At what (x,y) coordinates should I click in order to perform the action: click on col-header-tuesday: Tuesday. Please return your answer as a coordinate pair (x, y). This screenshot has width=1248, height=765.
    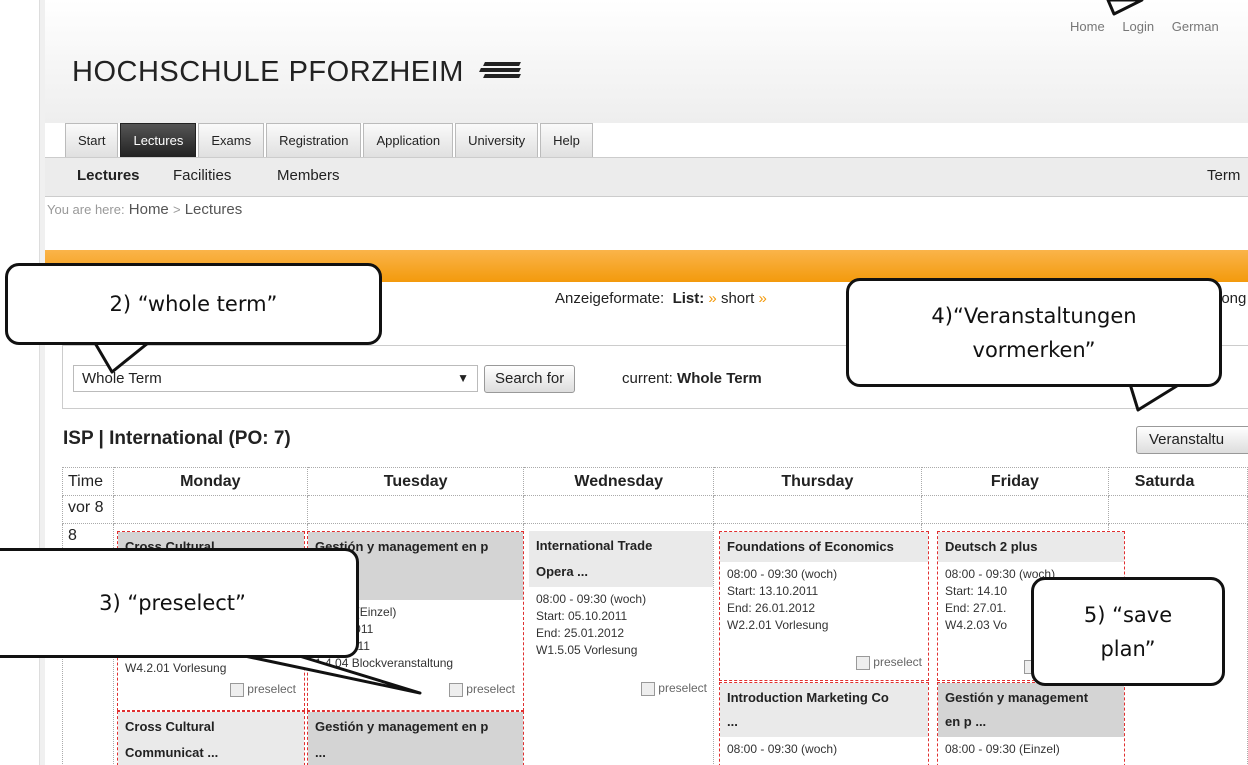
    Looking at the image, I should click on (415, 481).